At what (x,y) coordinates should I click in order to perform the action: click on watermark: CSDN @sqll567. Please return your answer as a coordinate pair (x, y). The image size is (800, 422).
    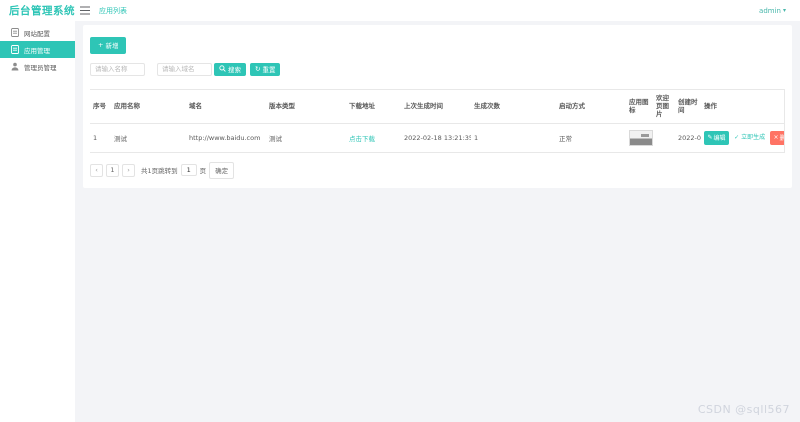
    Looking at the image, I should click on (743, 409).